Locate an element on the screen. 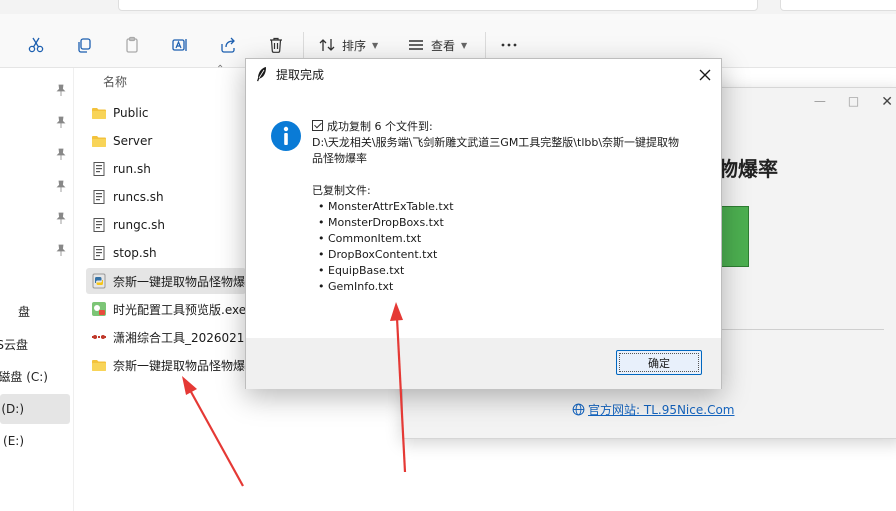  file-row: 时光配置工具预览版.exe is located at coordinates (166, 309).